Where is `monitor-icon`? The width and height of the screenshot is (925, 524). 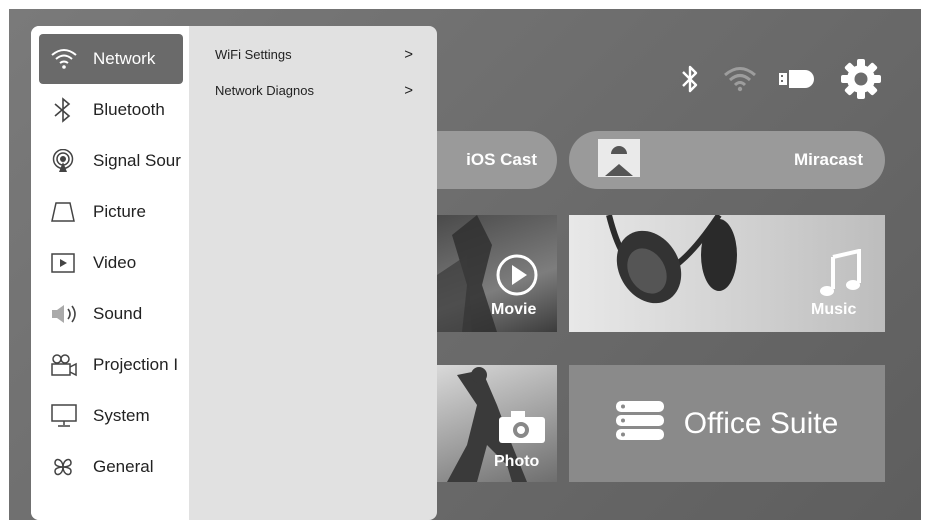
monitor-icon is located at coordinates (66, 416).